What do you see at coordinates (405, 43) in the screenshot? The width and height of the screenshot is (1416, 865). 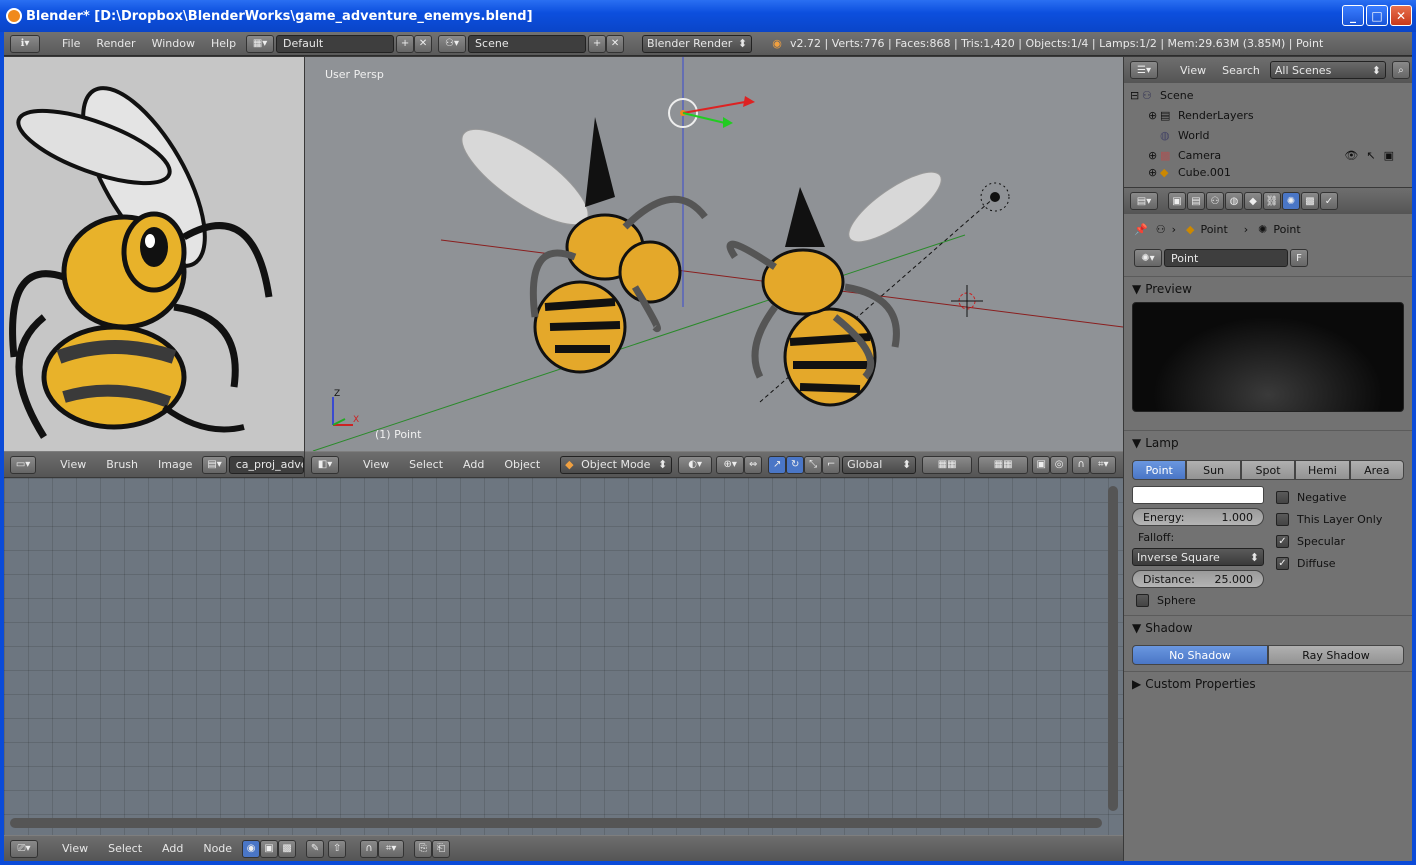 I see `add-layout-button: +` at bounding box center [405, 43].